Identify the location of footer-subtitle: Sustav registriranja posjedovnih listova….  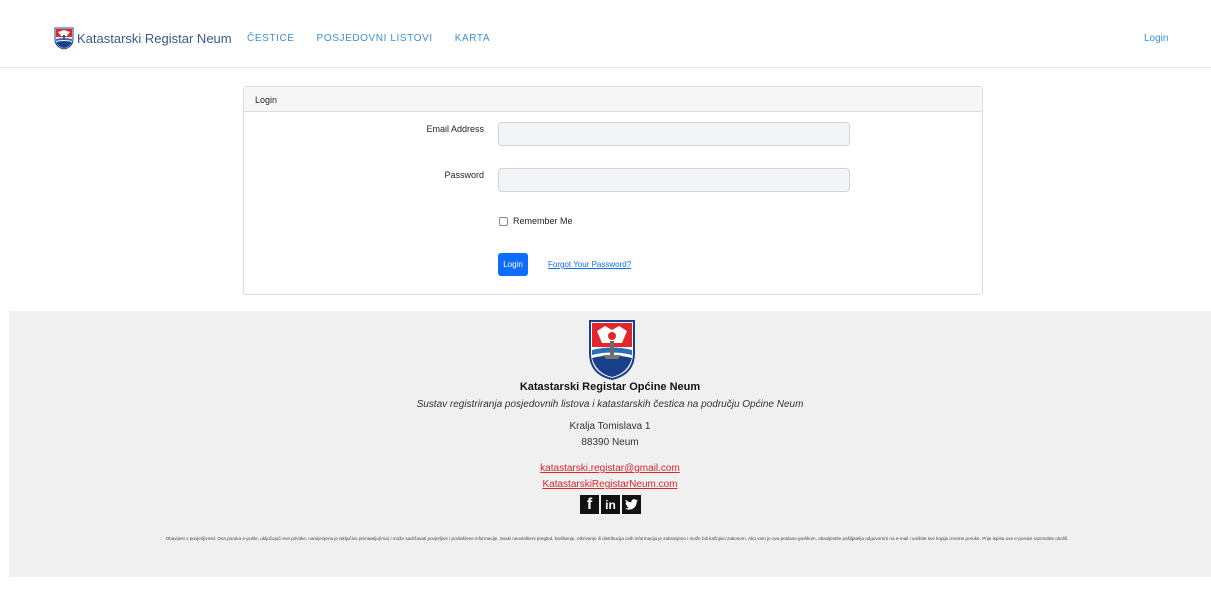
(610, 404).